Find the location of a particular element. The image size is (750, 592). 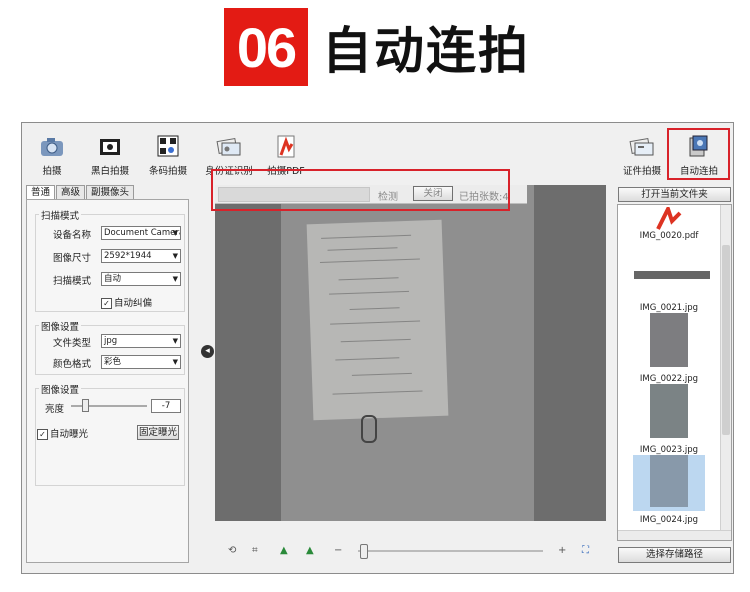

list-item: IMG_0020.pdf is located at coordinates (669, 223).